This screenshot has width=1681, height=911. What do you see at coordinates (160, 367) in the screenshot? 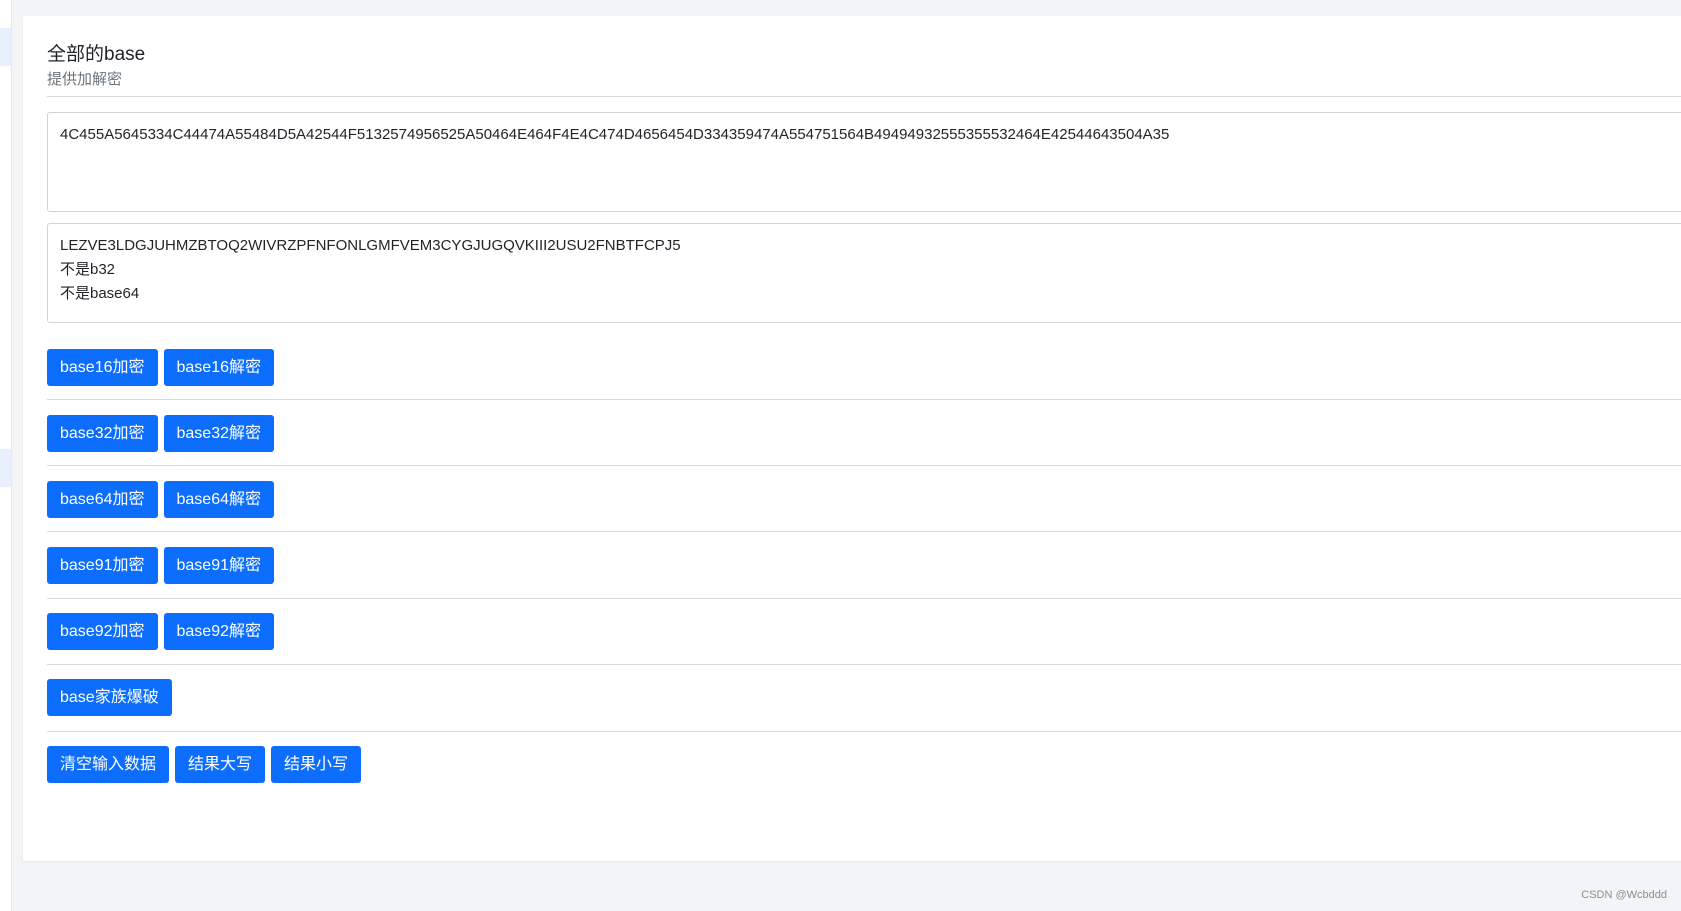
I see `base16-button-row: base16加密 base16解密` at bounding box center [160, 367].